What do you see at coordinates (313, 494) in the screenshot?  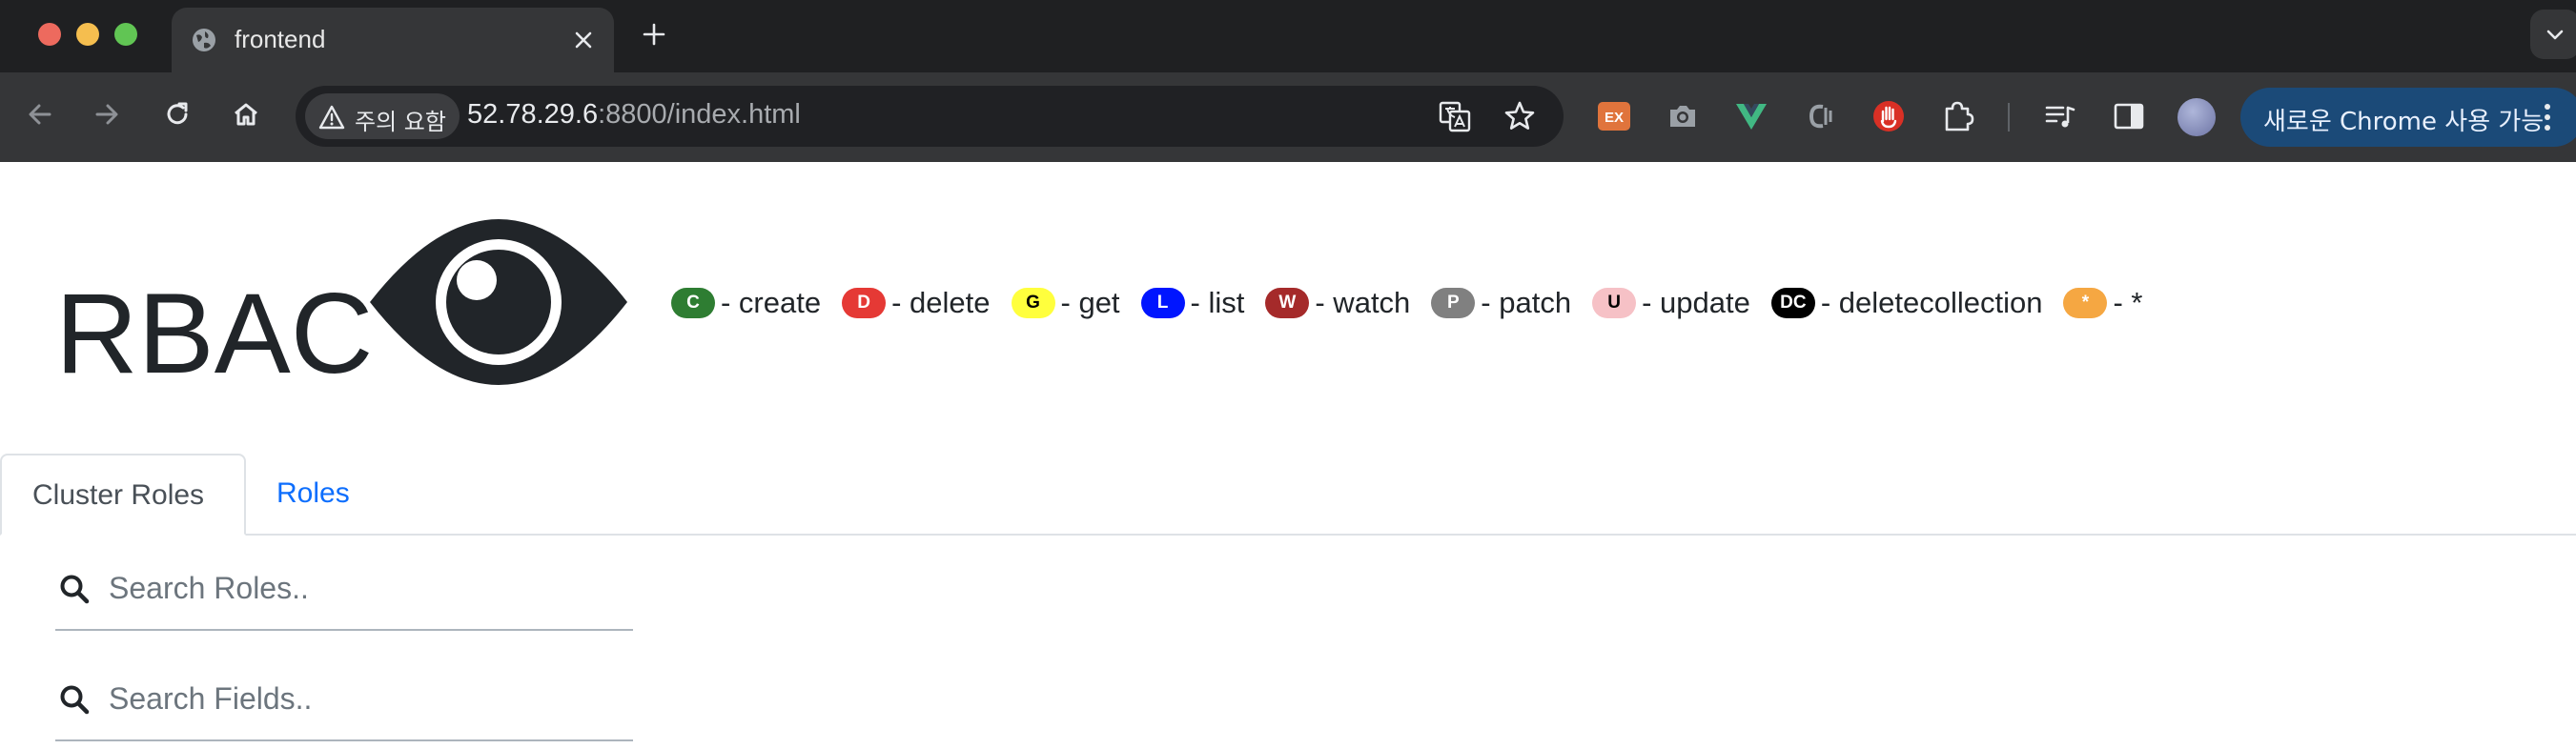 I see `tab-roles: Roles` at bounding box center [313, 494].